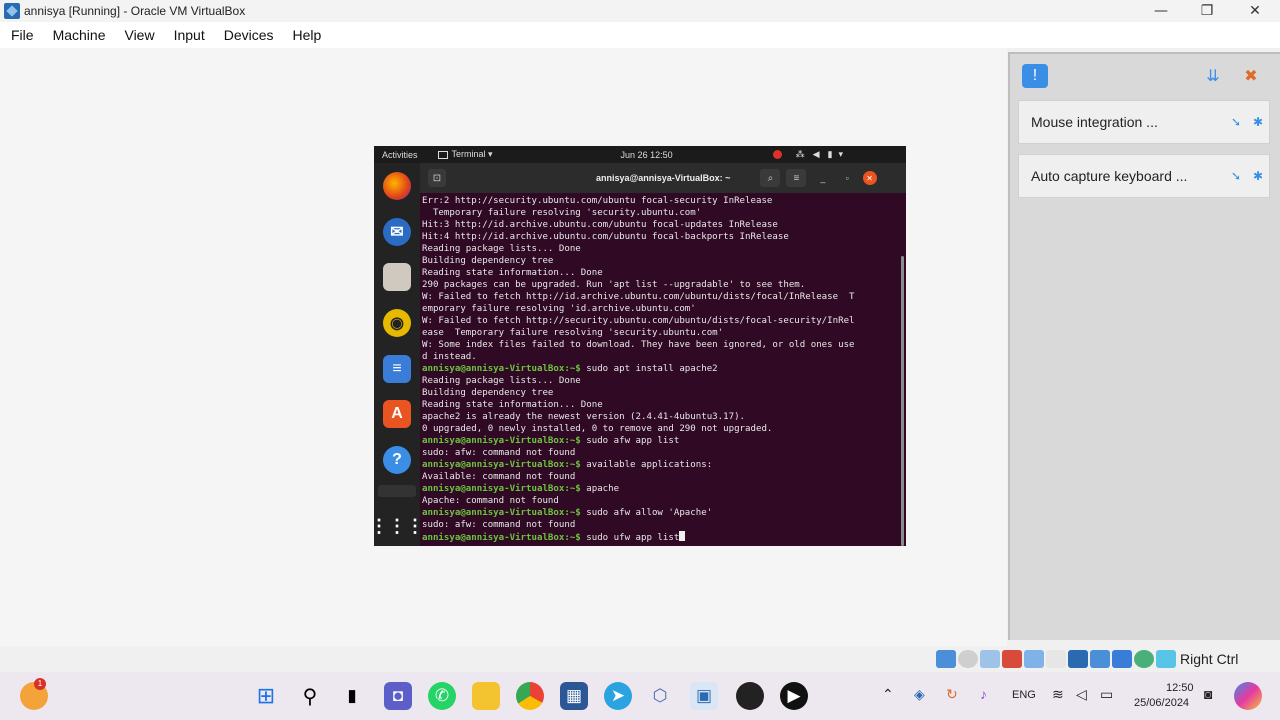 The width and height of the screenshot is (1280, 720). What do you see at coordinates (79, 35) in the screenshot?
I see `menu-machine: Machine` at bounding box center [79, 35].